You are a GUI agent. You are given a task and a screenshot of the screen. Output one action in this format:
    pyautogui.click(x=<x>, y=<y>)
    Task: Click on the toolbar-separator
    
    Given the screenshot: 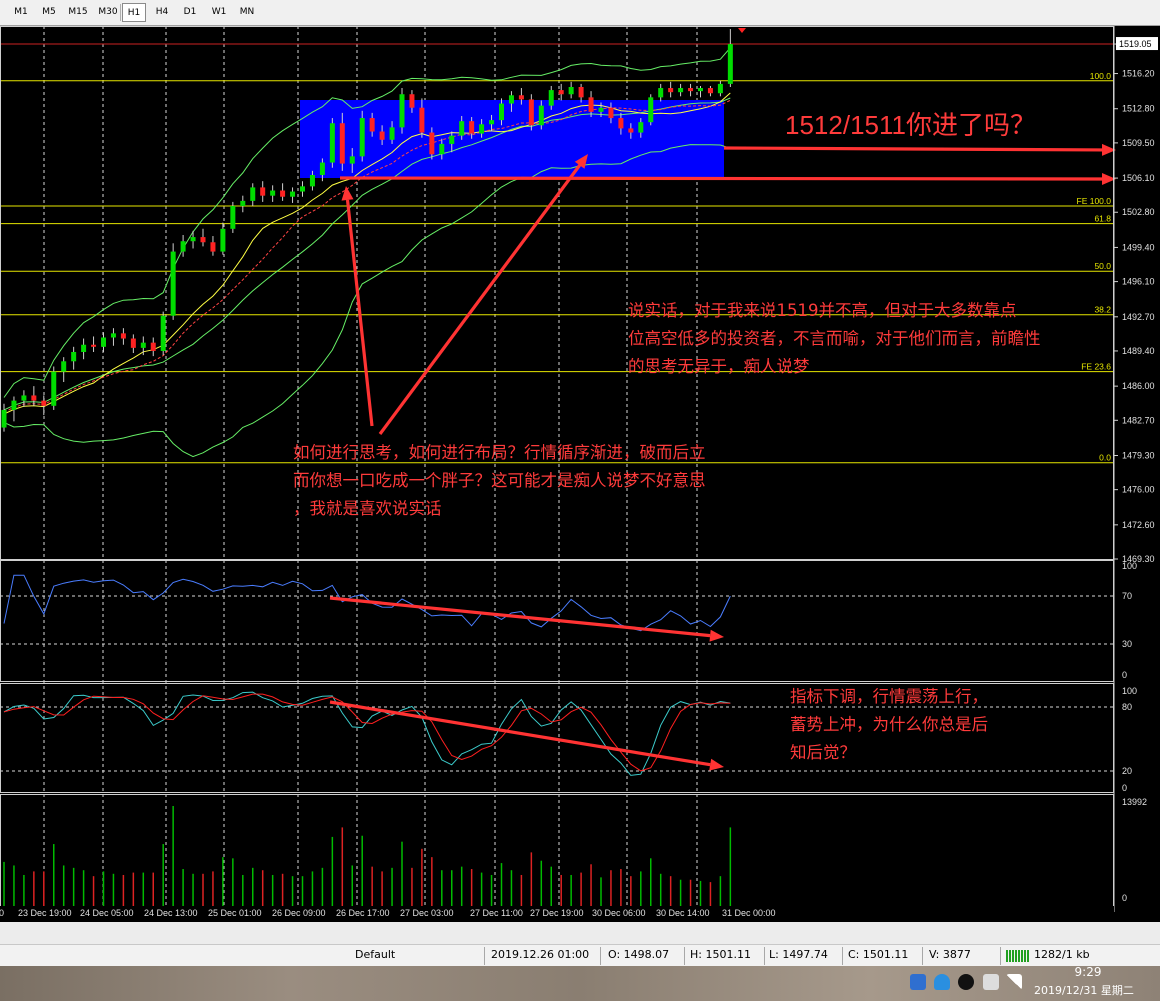 What is the action you would take?
    pyautogui.click(x=120, y=12)
    